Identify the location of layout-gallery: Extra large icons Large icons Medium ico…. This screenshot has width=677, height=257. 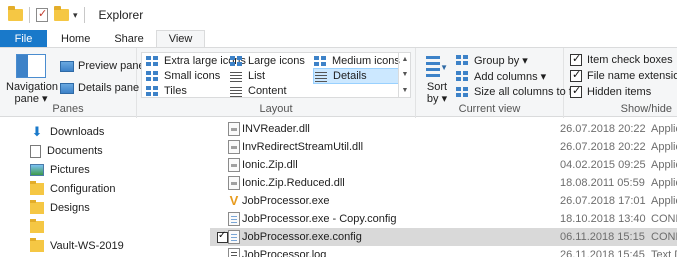
(276, 75).